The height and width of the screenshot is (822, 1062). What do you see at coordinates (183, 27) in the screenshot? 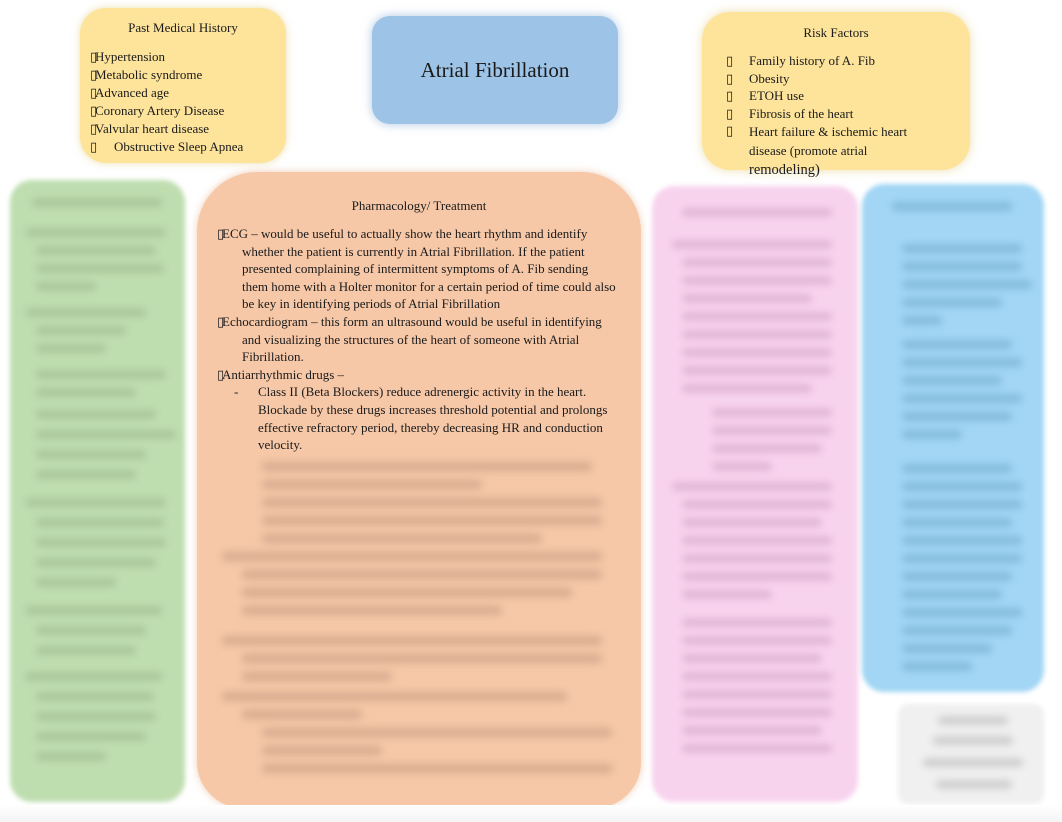
I see `past-medical-history-heading: Past Medical History` at bounding box center [183, 27].